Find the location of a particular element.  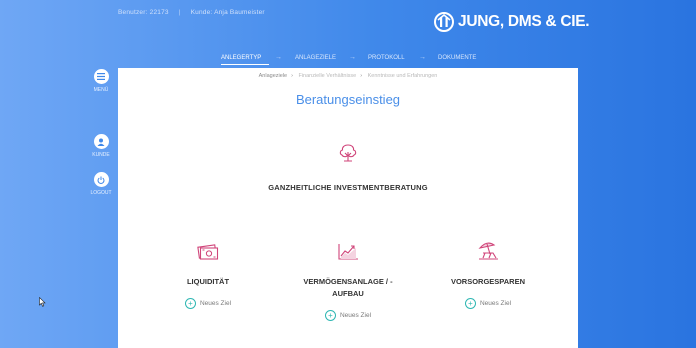

customer-name-label: Kunde: Anja Baumeister is located at coordinates (227, 12).